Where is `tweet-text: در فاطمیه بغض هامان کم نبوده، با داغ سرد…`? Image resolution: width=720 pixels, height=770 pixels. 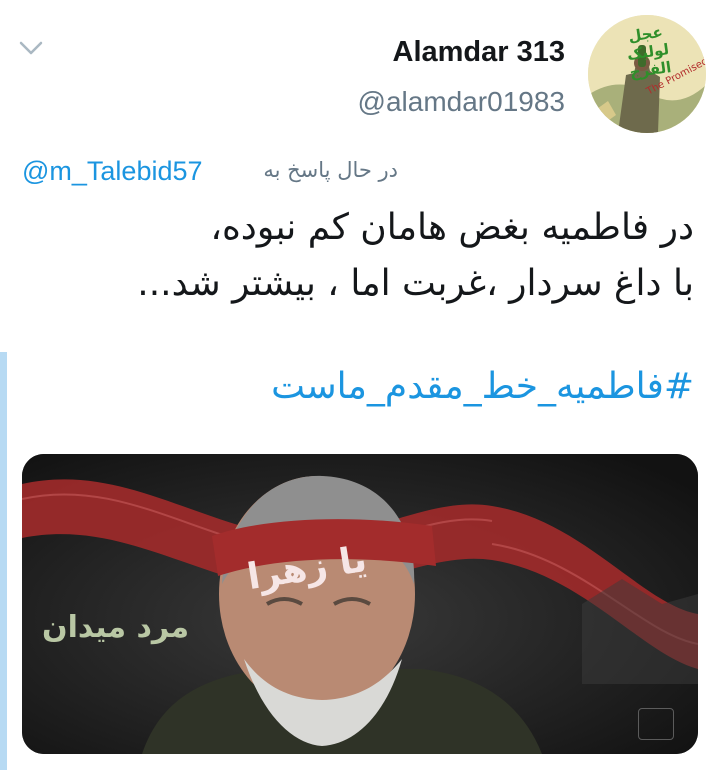
tweet-text: در فاطمیه بغض هامان کم نبوده، با داغ سرد… is located at coordinates (374, 256).